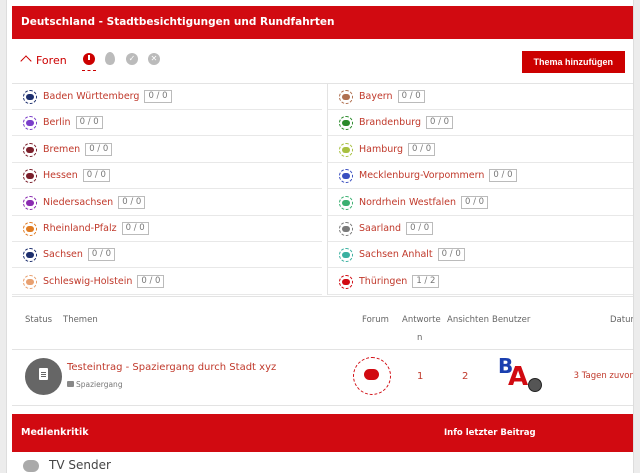  I want to click on subforum-item: Schleswig-Holstein 0 / 0, so click(167, 282).